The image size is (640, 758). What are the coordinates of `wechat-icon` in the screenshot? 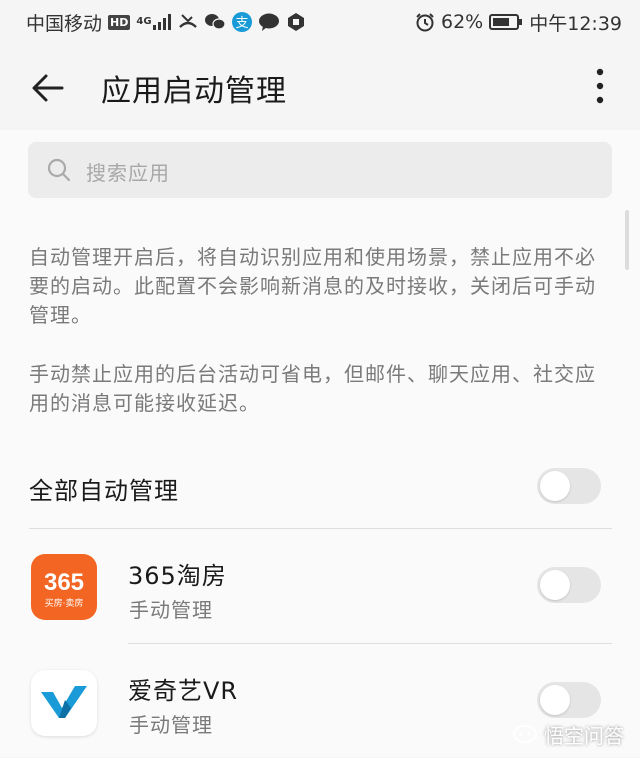 It's located at (215, 22).